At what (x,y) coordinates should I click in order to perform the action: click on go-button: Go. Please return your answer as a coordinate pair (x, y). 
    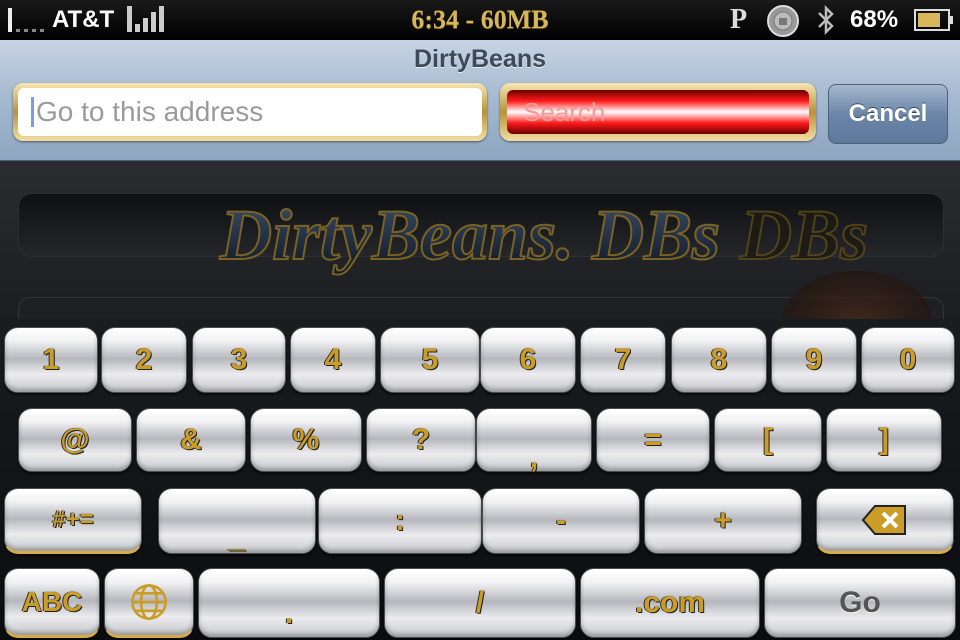
    Looking at the image, I should click on (860, 603).